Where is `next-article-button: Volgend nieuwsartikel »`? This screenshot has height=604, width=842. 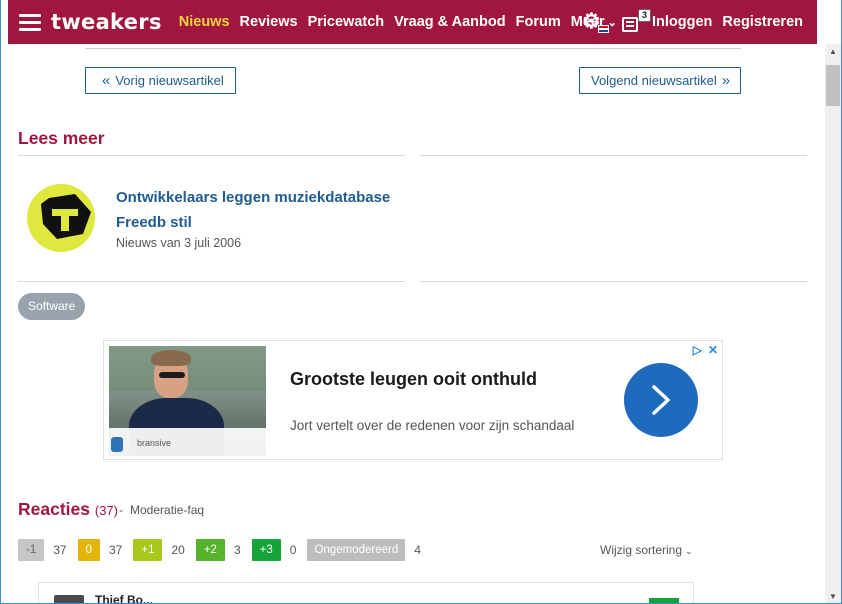 next-article-button: Volgend nieuwsartikel » is located at coordinates (660, 80).